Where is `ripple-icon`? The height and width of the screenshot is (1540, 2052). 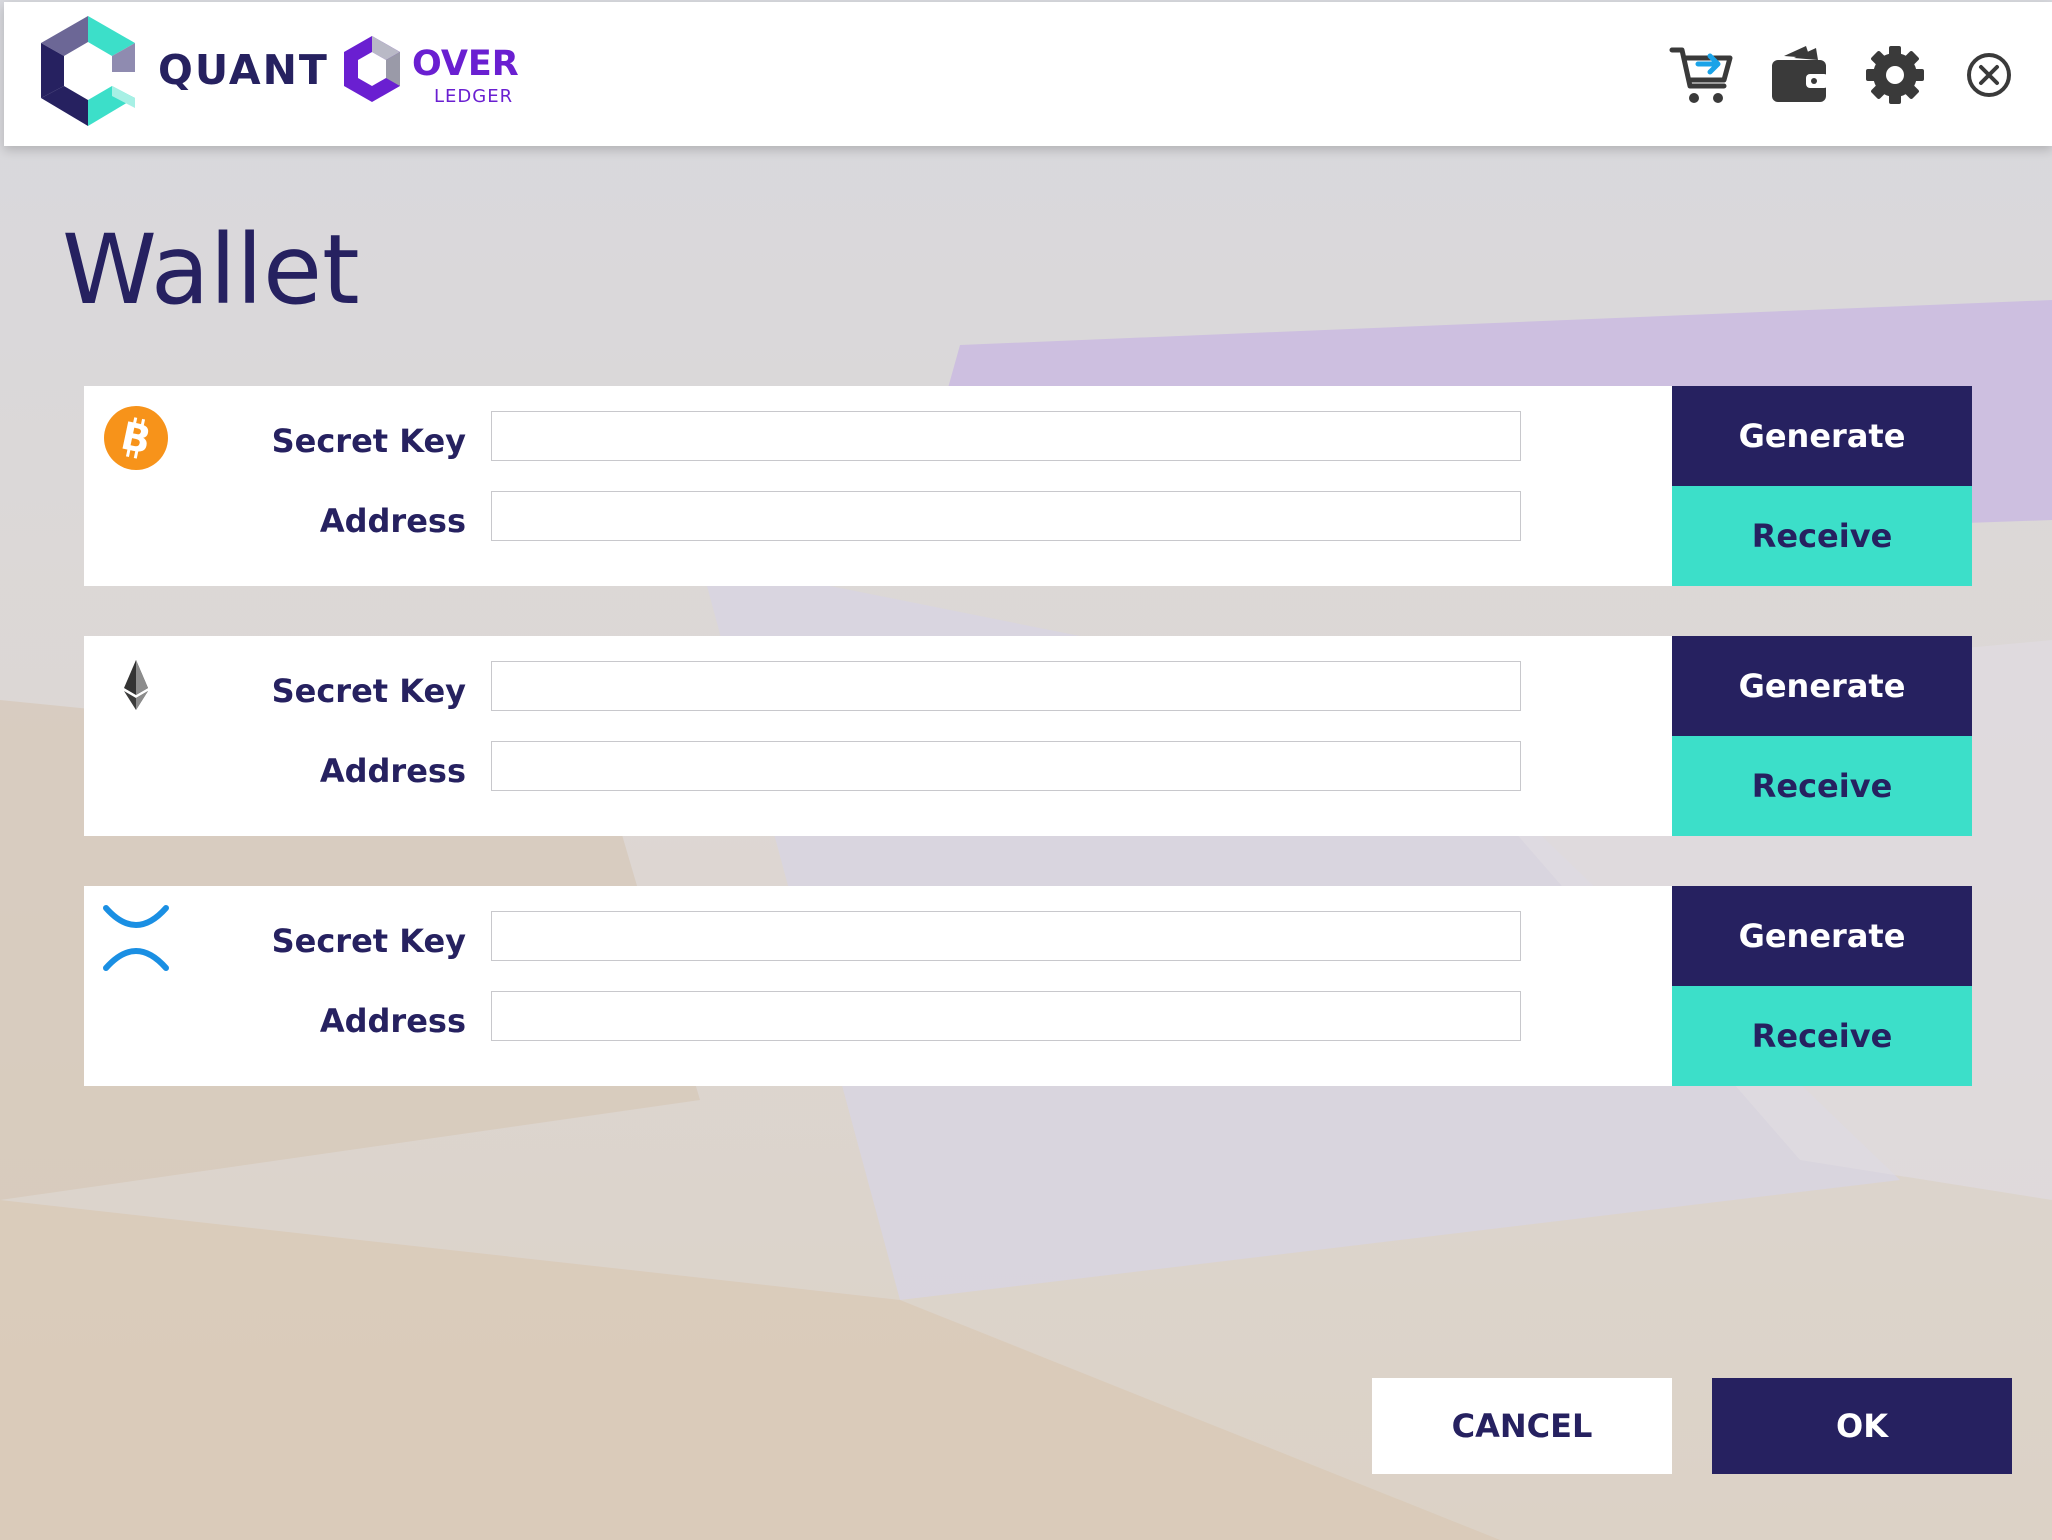
ripple-icon is located at coordinates (136, 938).